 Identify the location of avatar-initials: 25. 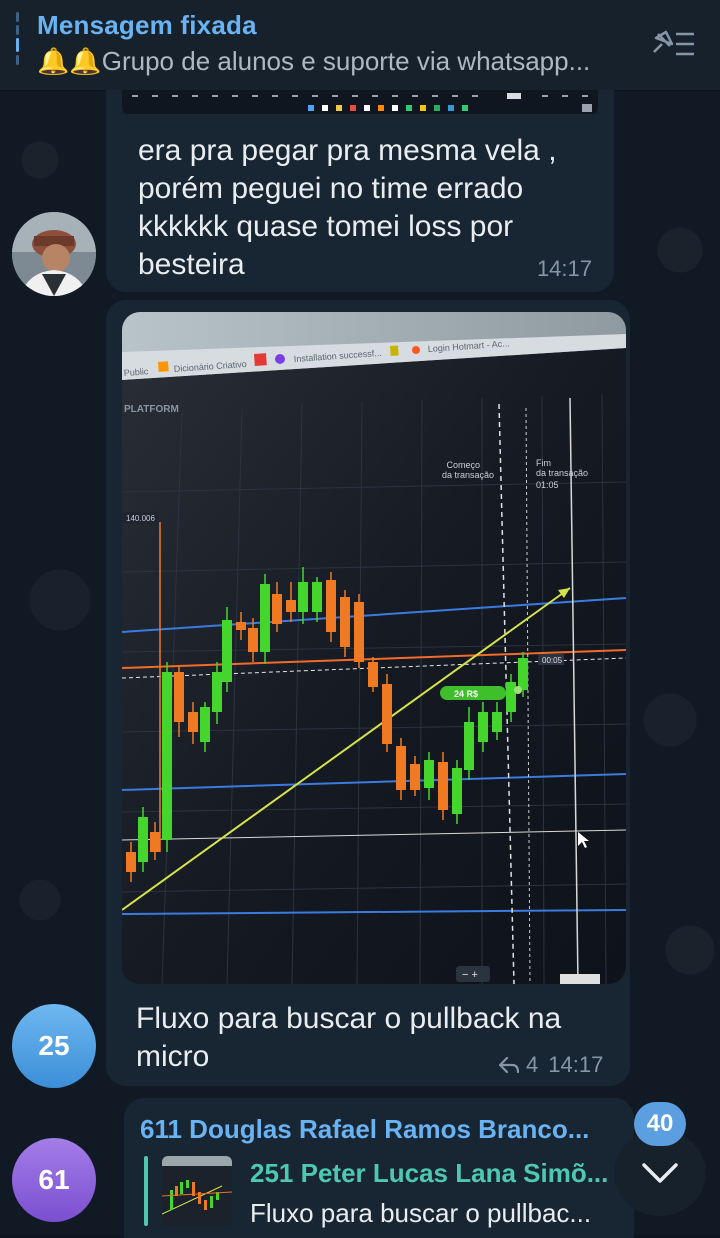
(54, 1045).